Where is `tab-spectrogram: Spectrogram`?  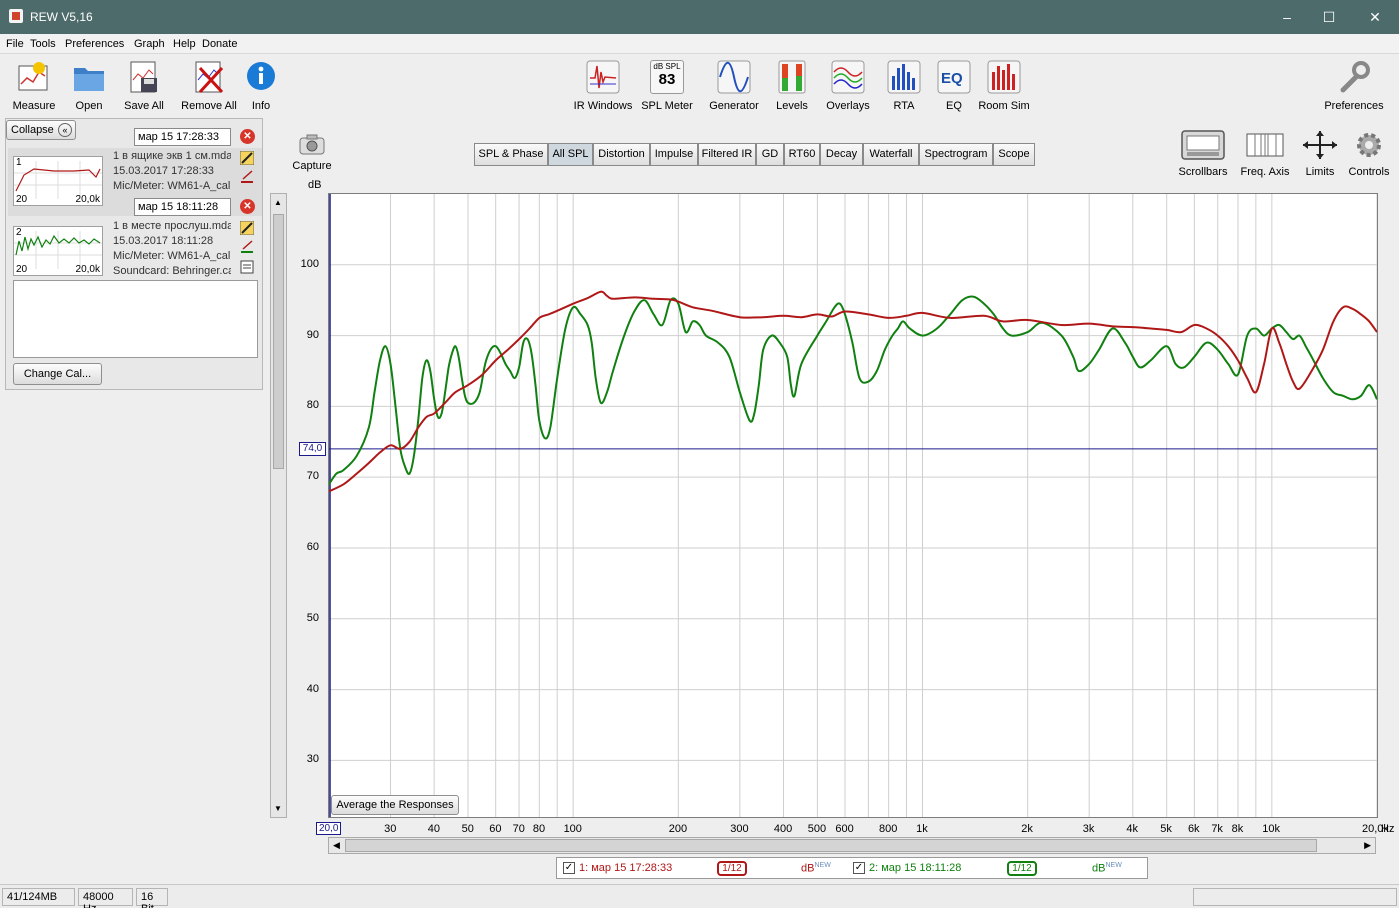 tab-spectrogram: Spectrogram is located at coordinates (956, 154).